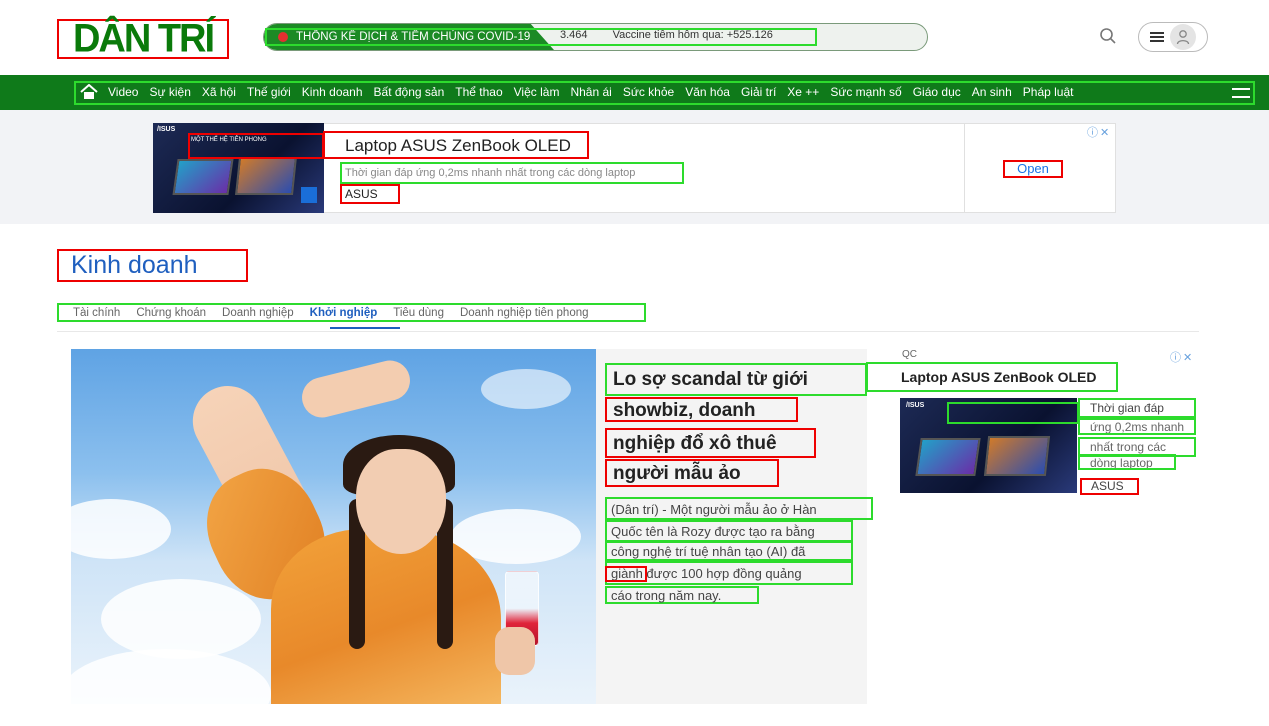  What do you see at coordinates (729, 531) in the screenshot?
I see `article-summary-line: Quốc tên là Rozy được tạo ra bằng` at bounding box center [729, 531].